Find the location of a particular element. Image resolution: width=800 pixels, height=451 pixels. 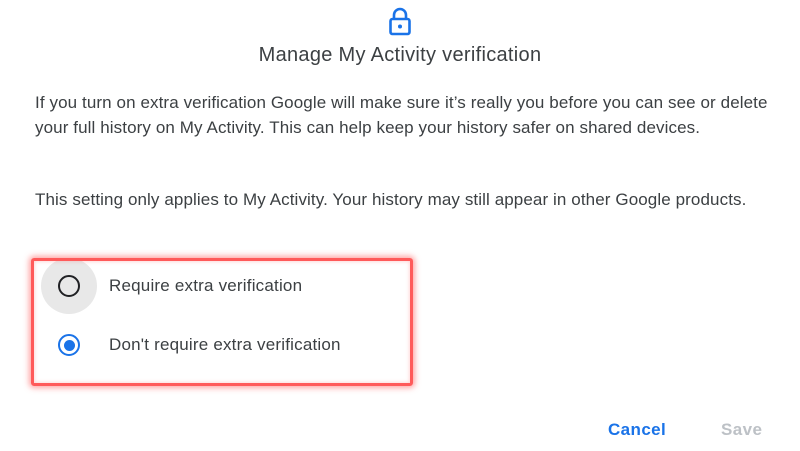

radio-button-unchecked is located at coordinates (69, 286).